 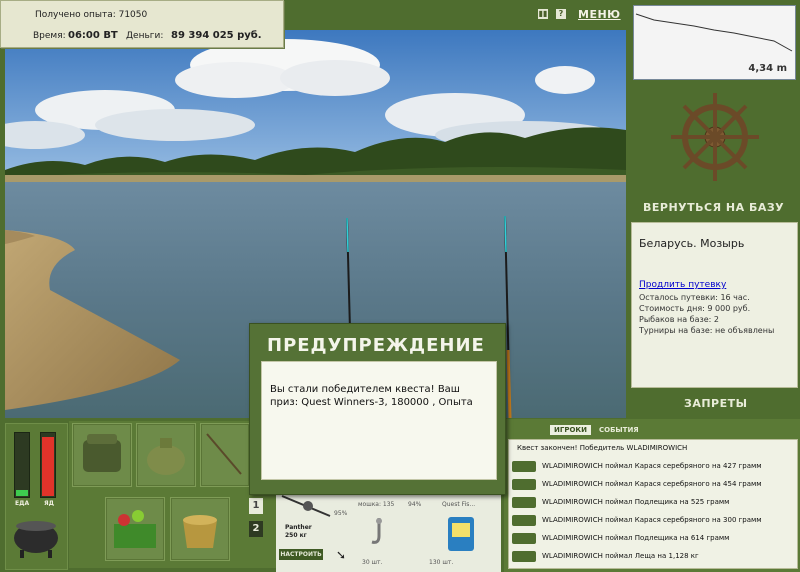 I want to click on pause-icon: ▮▮, so click(x=543, y=14).